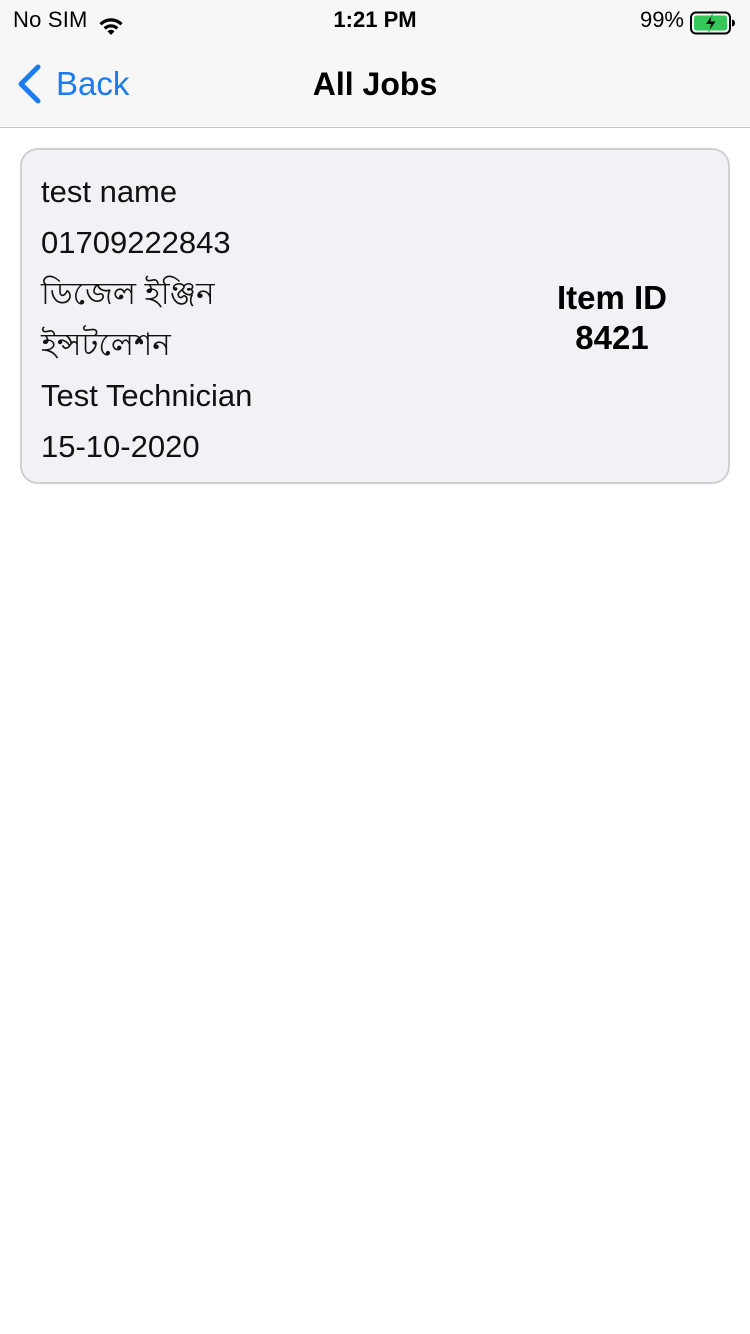 The image size is (750, 1334). Describe the element at coordinates (661, 19) in the screenshot. I see `battery-percent: 99%` at that location.